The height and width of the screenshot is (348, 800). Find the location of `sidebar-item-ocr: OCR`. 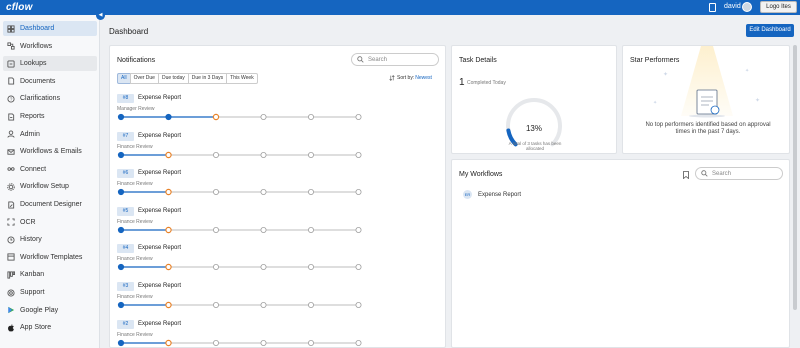

sidebar-item-ocr: OCR is located at coordinates (50, 222).